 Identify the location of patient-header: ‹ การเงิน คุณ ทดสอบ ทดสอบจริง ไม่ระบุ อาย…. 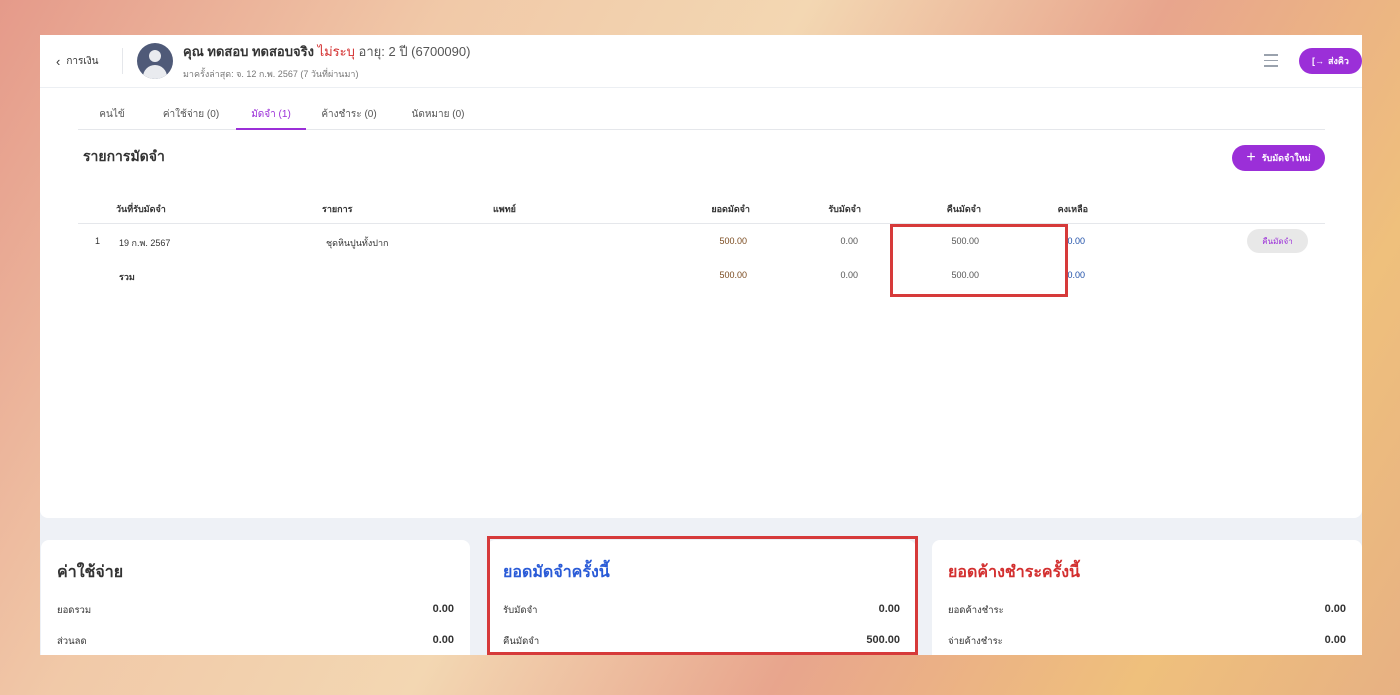
(701, 61).